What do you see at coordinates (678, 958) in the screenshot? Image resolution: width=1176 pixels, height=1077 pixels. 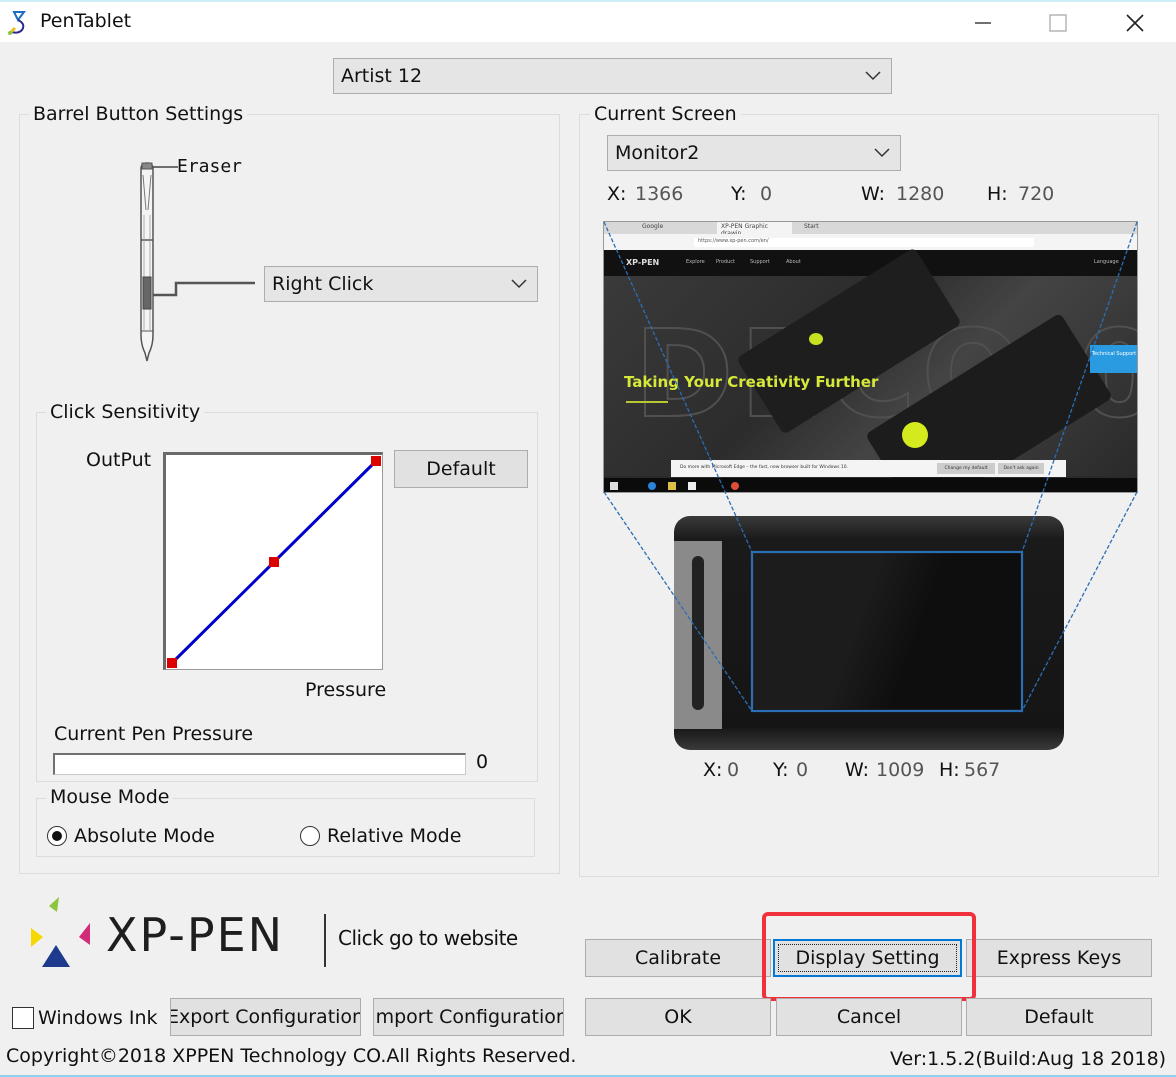 I see `calibrate-button: Calibrate` at bounding box center [678, 958].